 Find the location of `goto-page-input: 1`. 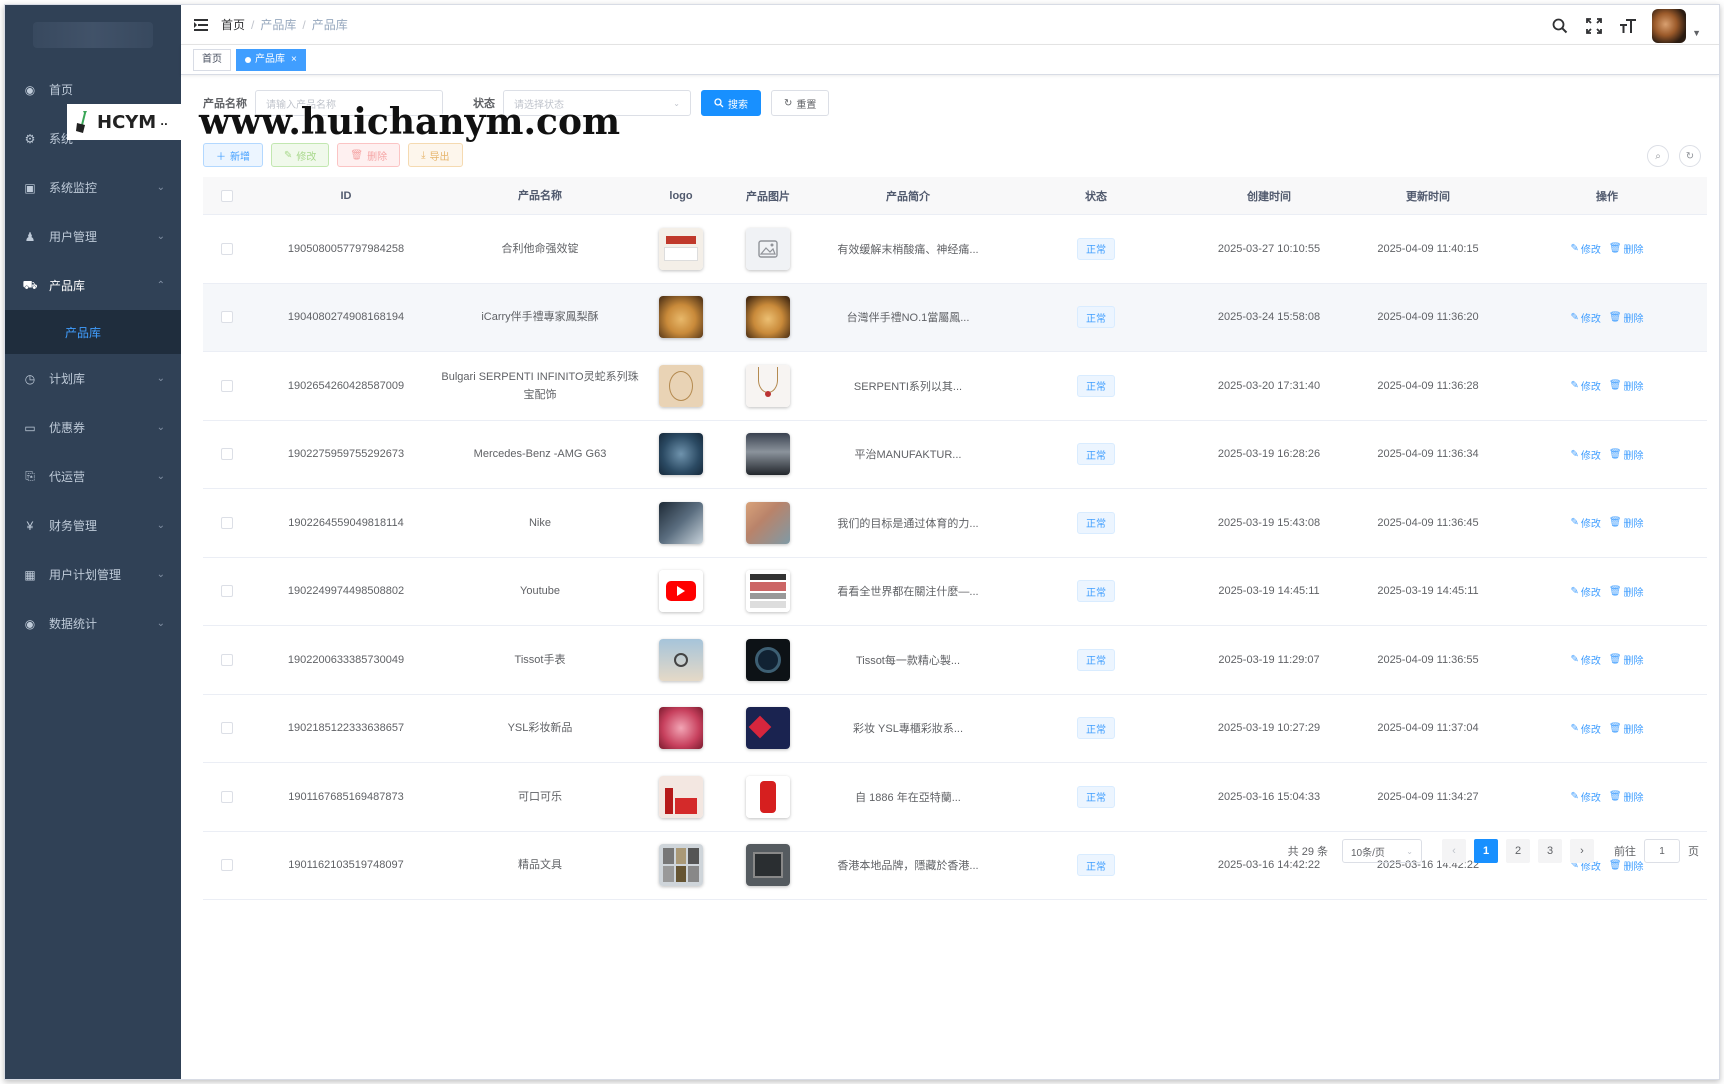

goto-page-input: 1 is located at coordinates (1662, 851).